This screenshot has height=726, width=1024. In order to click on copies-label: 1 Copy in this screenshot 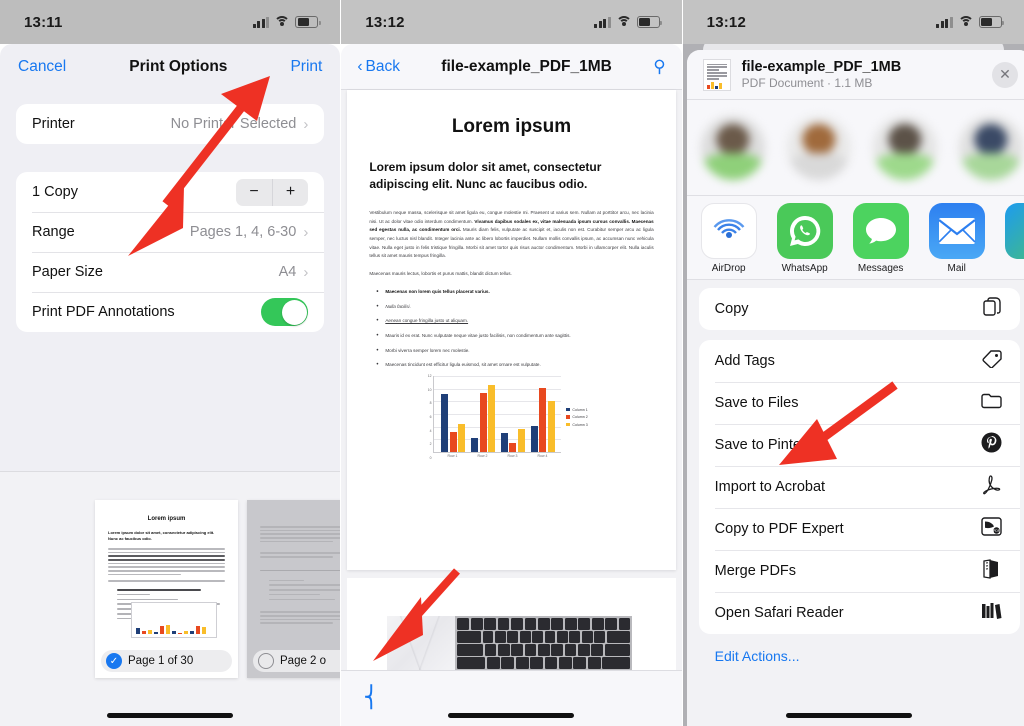, I will do `click(55, 192)`.